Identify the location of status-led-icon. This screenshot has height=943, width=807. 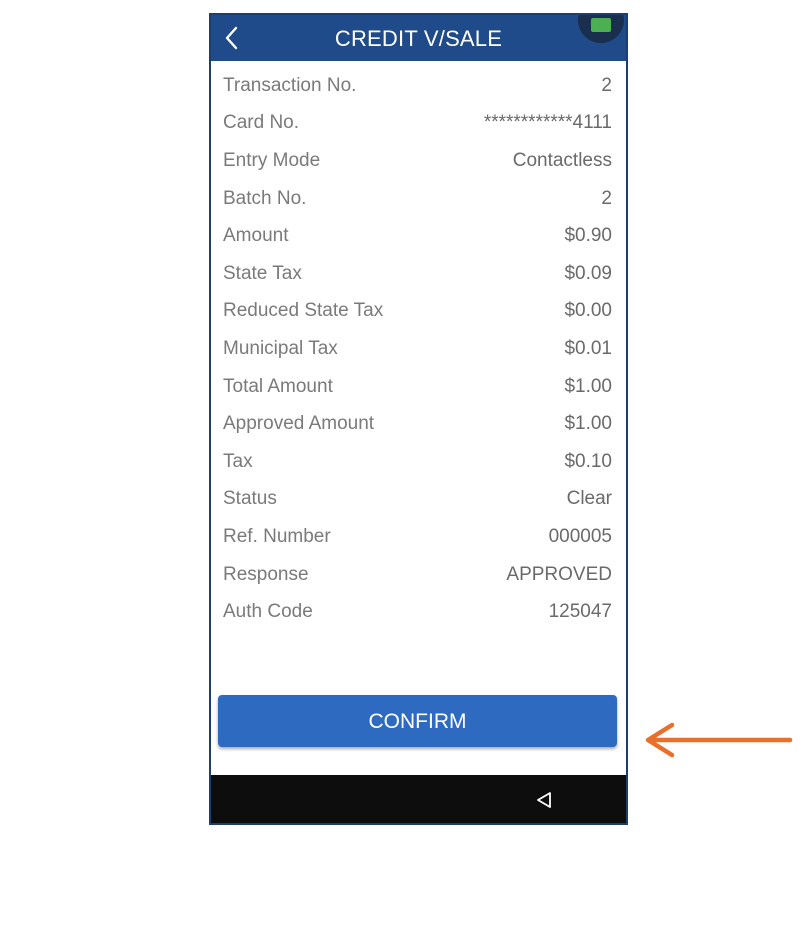
(601, 25).